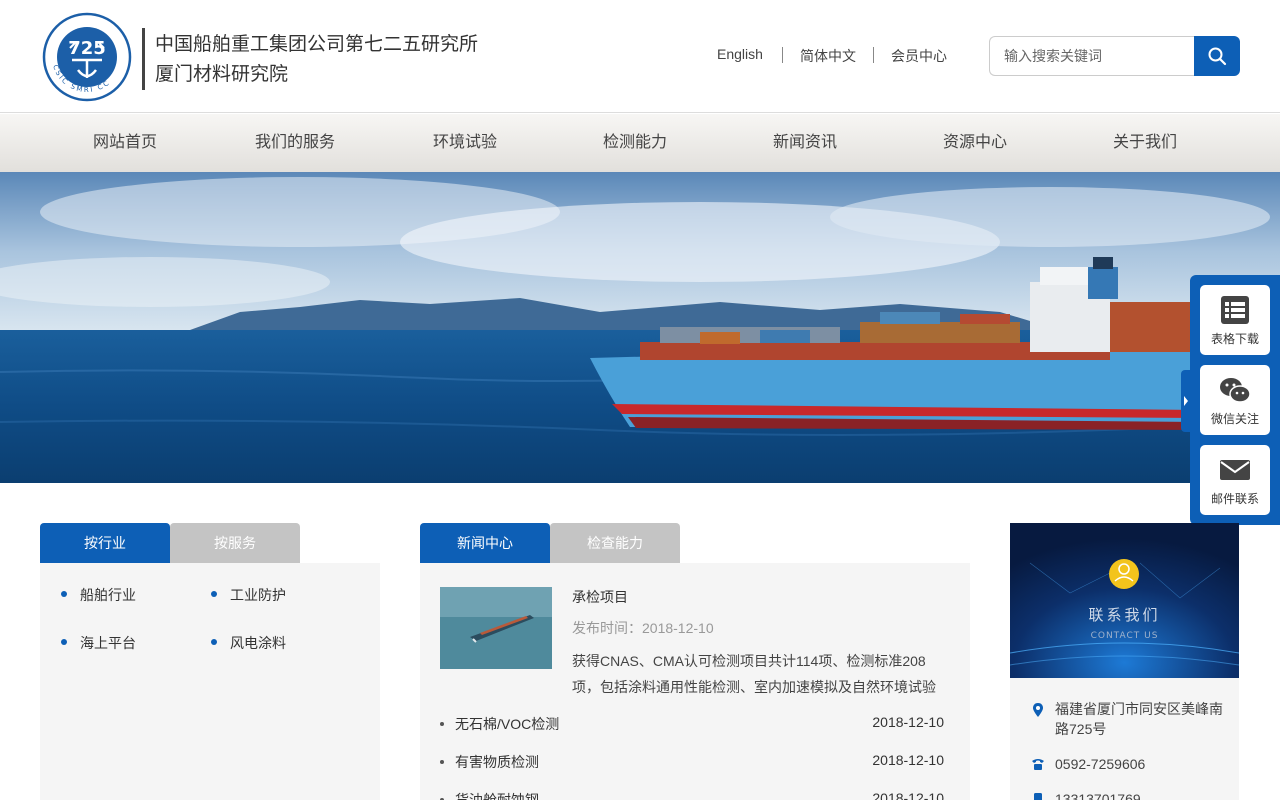  What do you see at coordinates (919, 56) in the screenshot?
I see `member-center-link: 会员中心` at bounding box center [919, 56].